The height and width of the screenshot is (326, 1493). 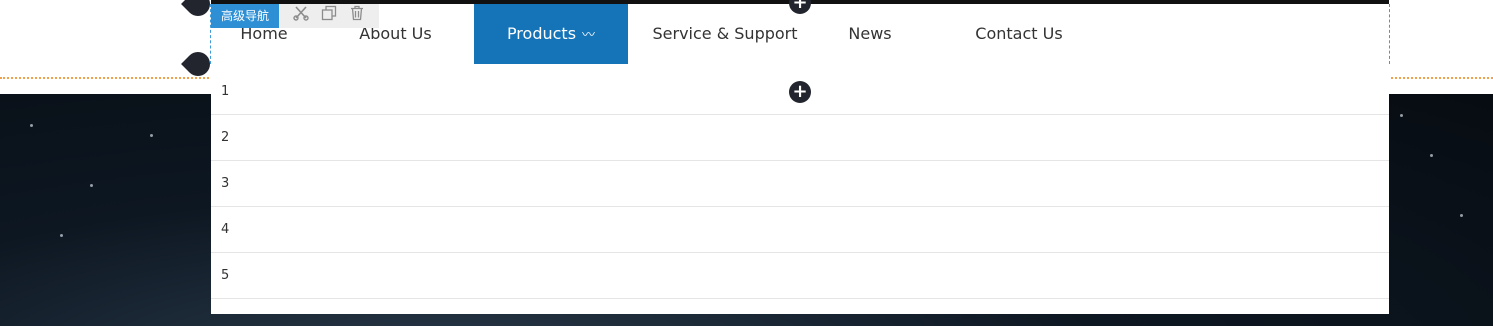 What do you see at coordinates (225, 91) in the screenshot?
I see `list-item-label: 1` at bounding box center [225, 91].